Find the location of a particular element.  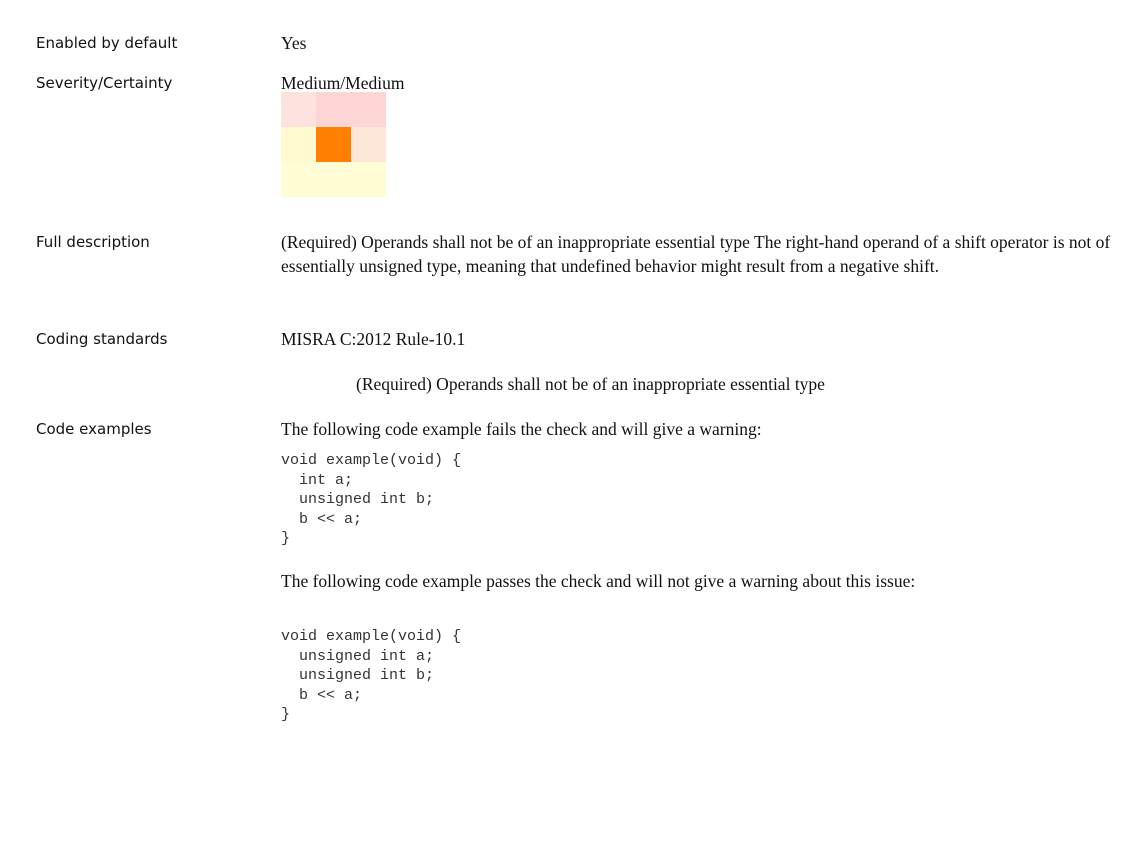

examples-label: Code examples is located at coordinates (94, 429).